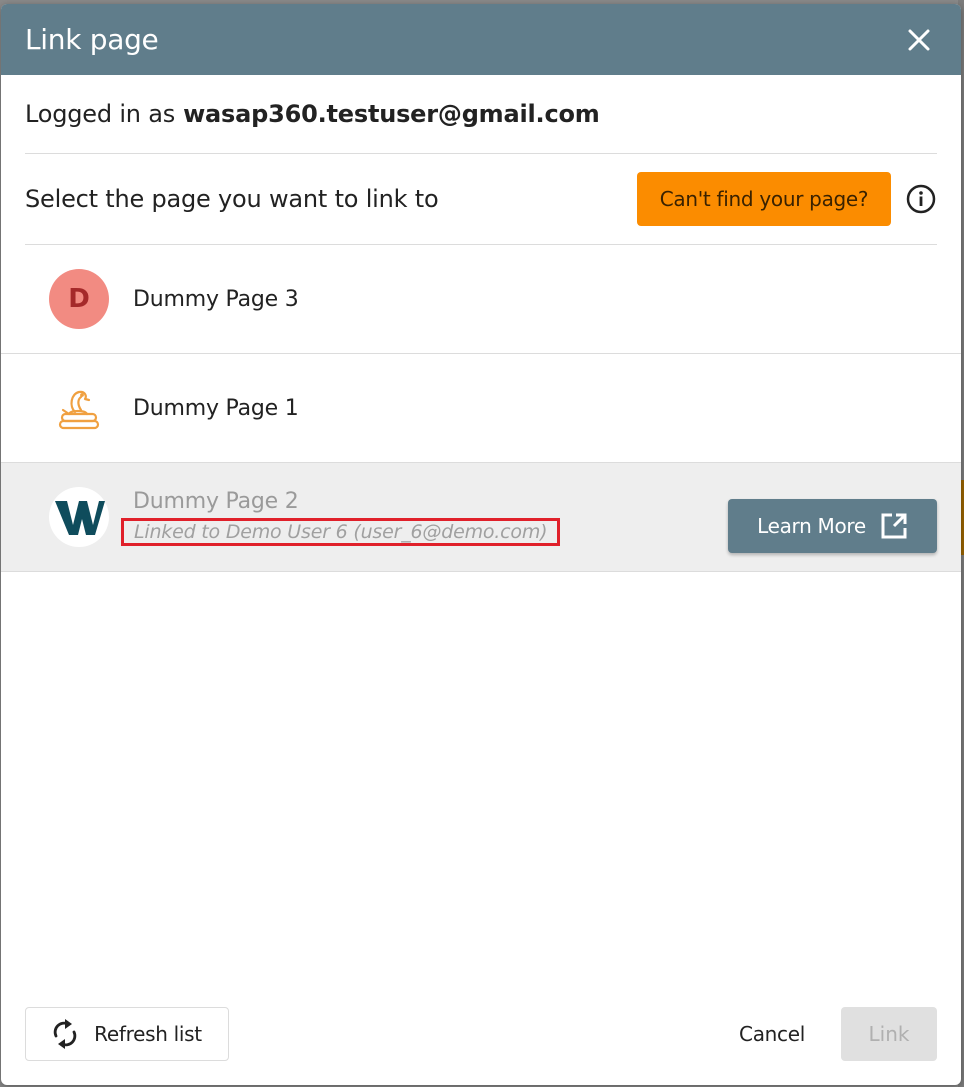 The width and height of the screenshot is (964, 1087). Describe the element at coordinates (921, 199) in the screenshot. I see `info-icon` at that location.